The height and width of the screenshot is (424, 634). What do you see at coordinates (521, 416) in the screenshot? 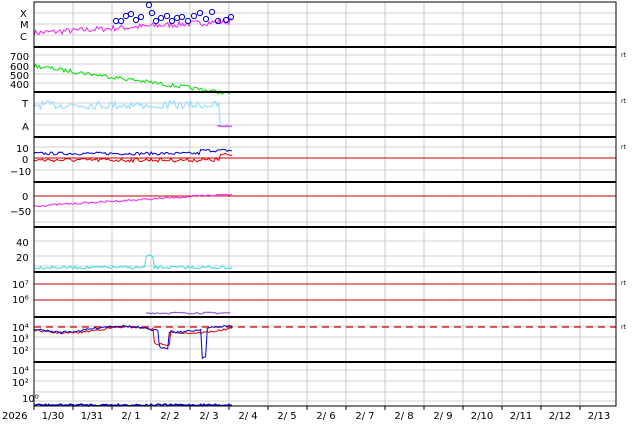
I see `x-tick-label: 2/11` at bounding box center [521, 416].